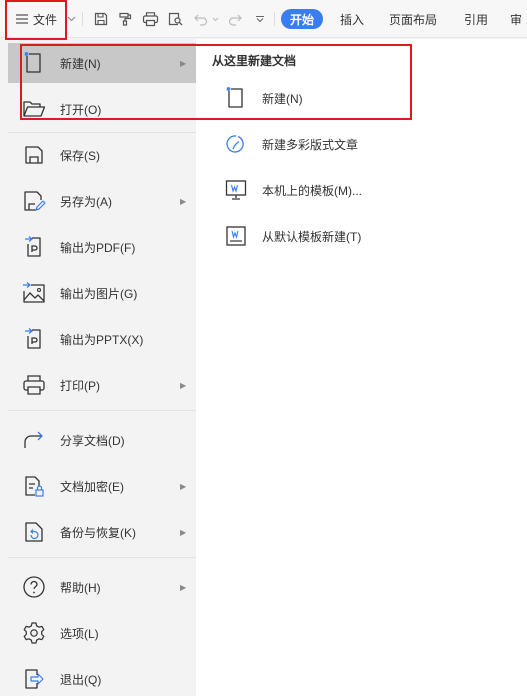 This screenshot has height=696, width=527. I want to click on export-pptx-icon, so click(34, 339).